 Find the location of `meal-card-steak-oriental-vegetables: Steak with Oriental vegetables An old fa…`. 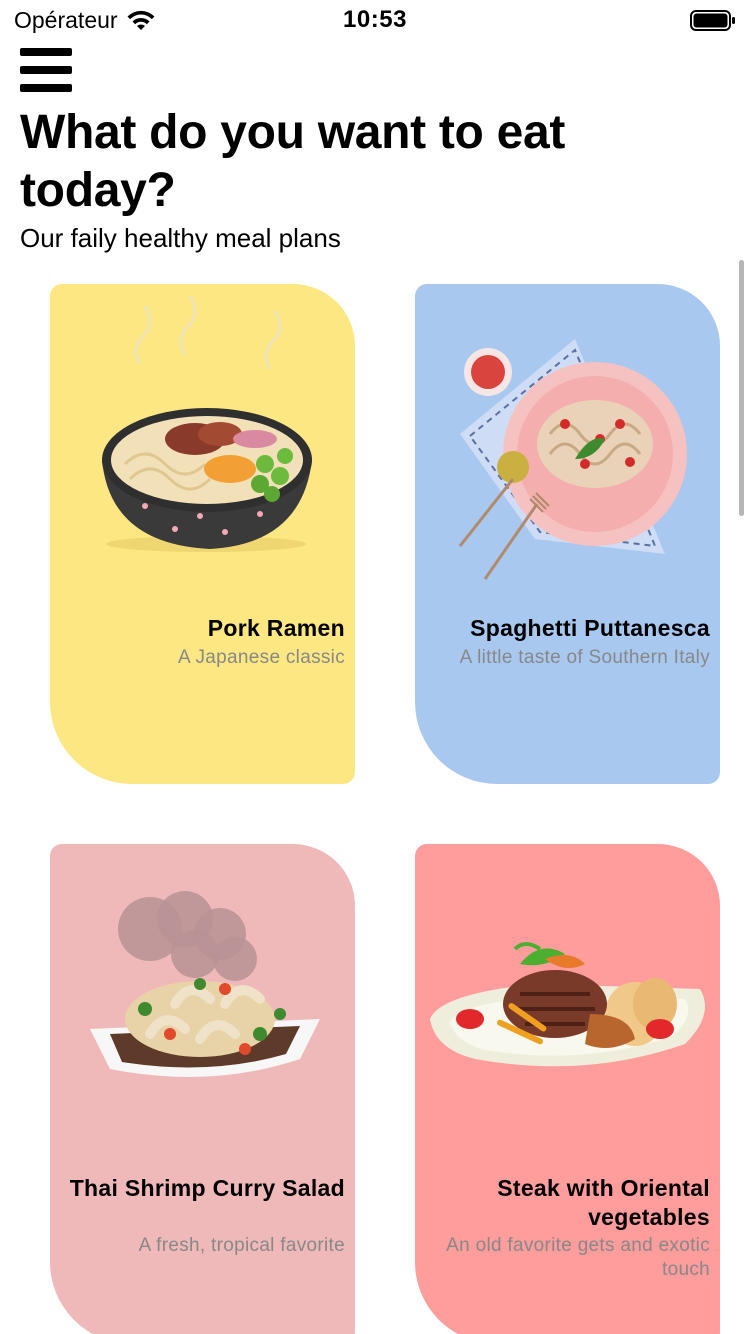

meal-card-steak-oriental-vegetables: Steak with Oriental vegetables An old fa… is located at coordinates (567, 1089).